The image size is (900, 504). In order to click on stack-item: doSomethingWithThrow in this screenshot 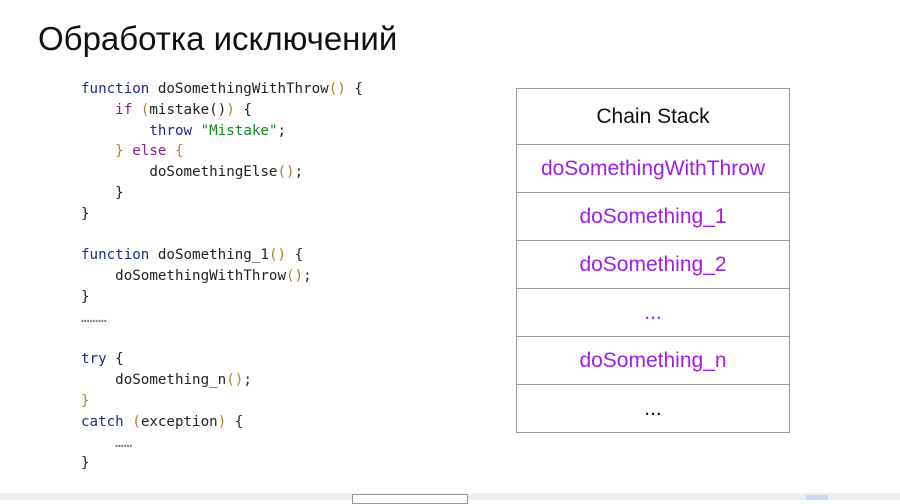, I will do `click(653, 168)`.